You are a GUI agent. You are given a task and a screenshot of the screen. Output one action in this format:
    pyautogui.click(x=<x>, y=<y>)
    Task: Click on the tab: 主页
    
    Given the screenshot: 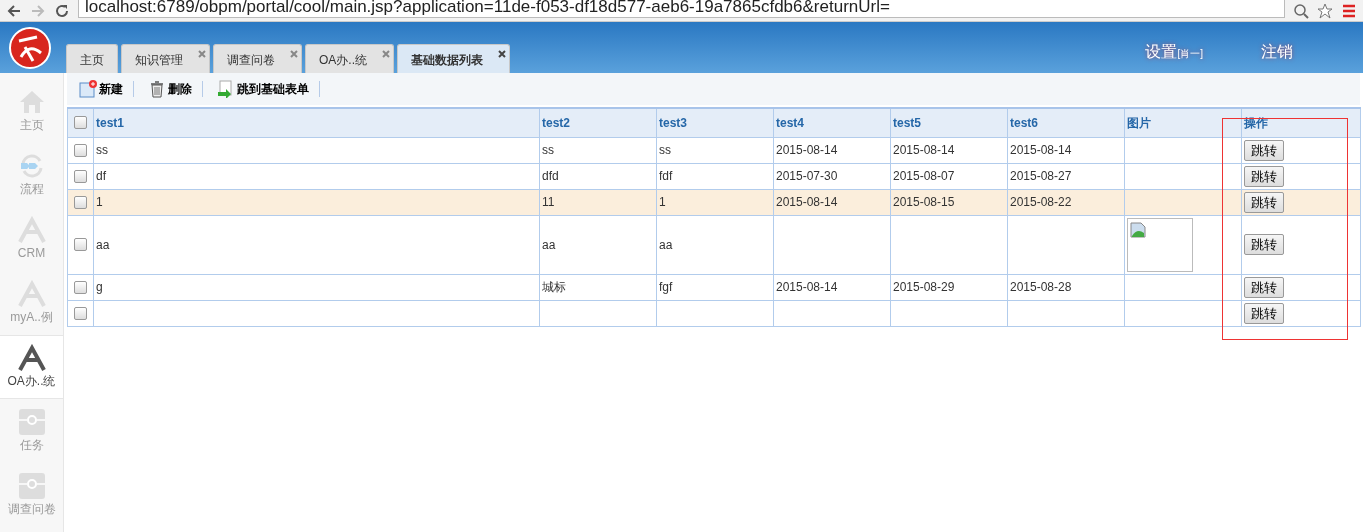 What is the action you would take?
    pyautogui.click(x=92, y=58)
    